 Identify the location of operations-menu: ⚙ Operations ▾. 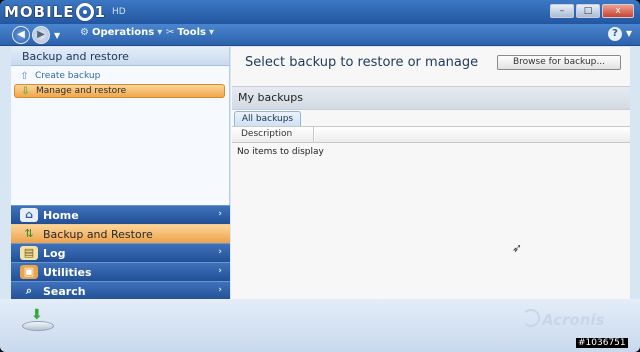
(121, 32).